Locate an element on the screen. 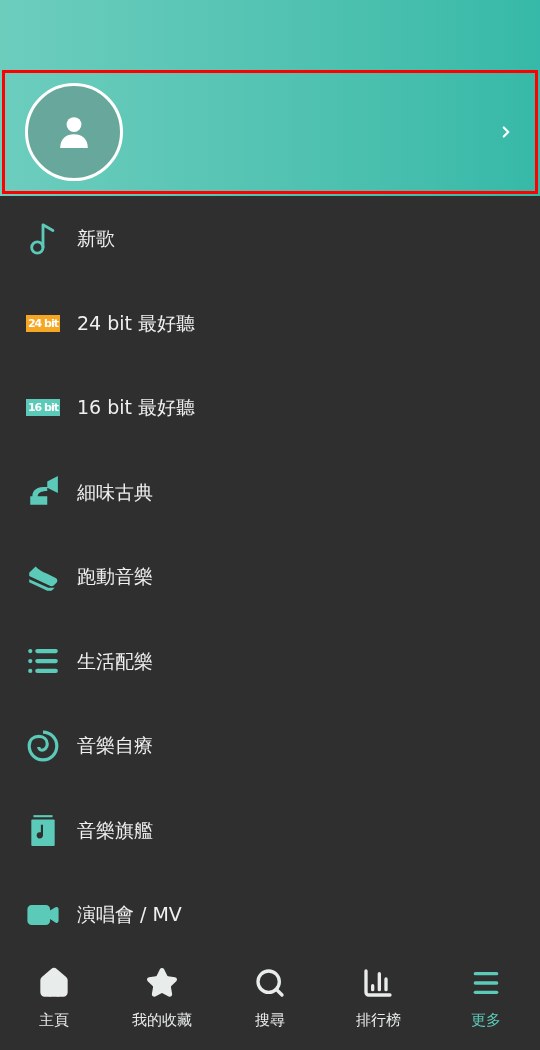  menu-label: 跑動音樂 is located at coordinates (115, 577).